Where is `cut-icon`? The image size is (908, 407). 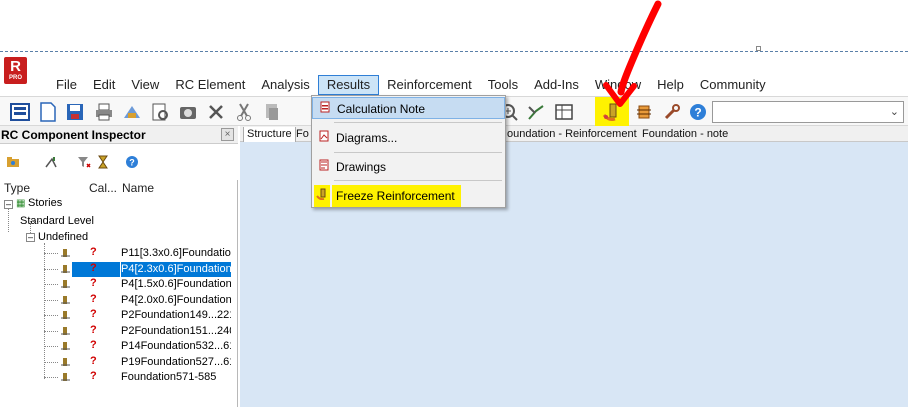
cut-icon is located at coordinates (244, 112).